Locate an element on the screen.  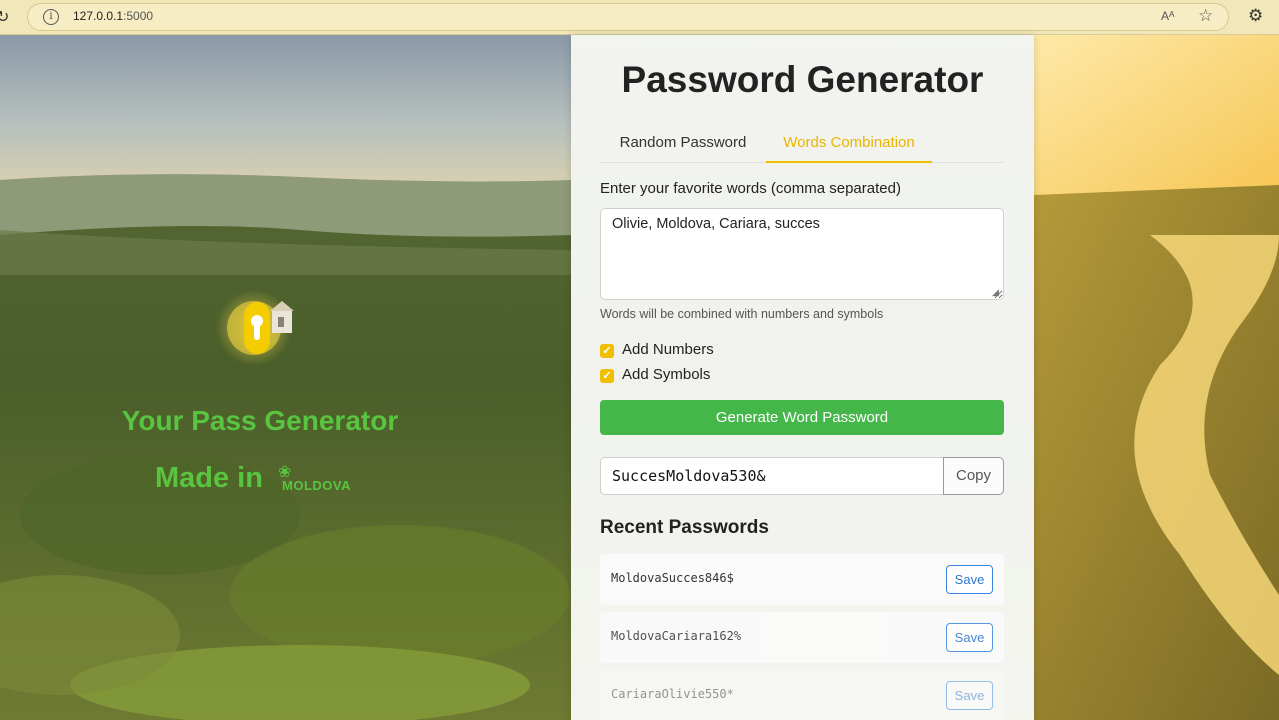
tab-bar: Random Password Words Combination is located at coordinates (802, 144).